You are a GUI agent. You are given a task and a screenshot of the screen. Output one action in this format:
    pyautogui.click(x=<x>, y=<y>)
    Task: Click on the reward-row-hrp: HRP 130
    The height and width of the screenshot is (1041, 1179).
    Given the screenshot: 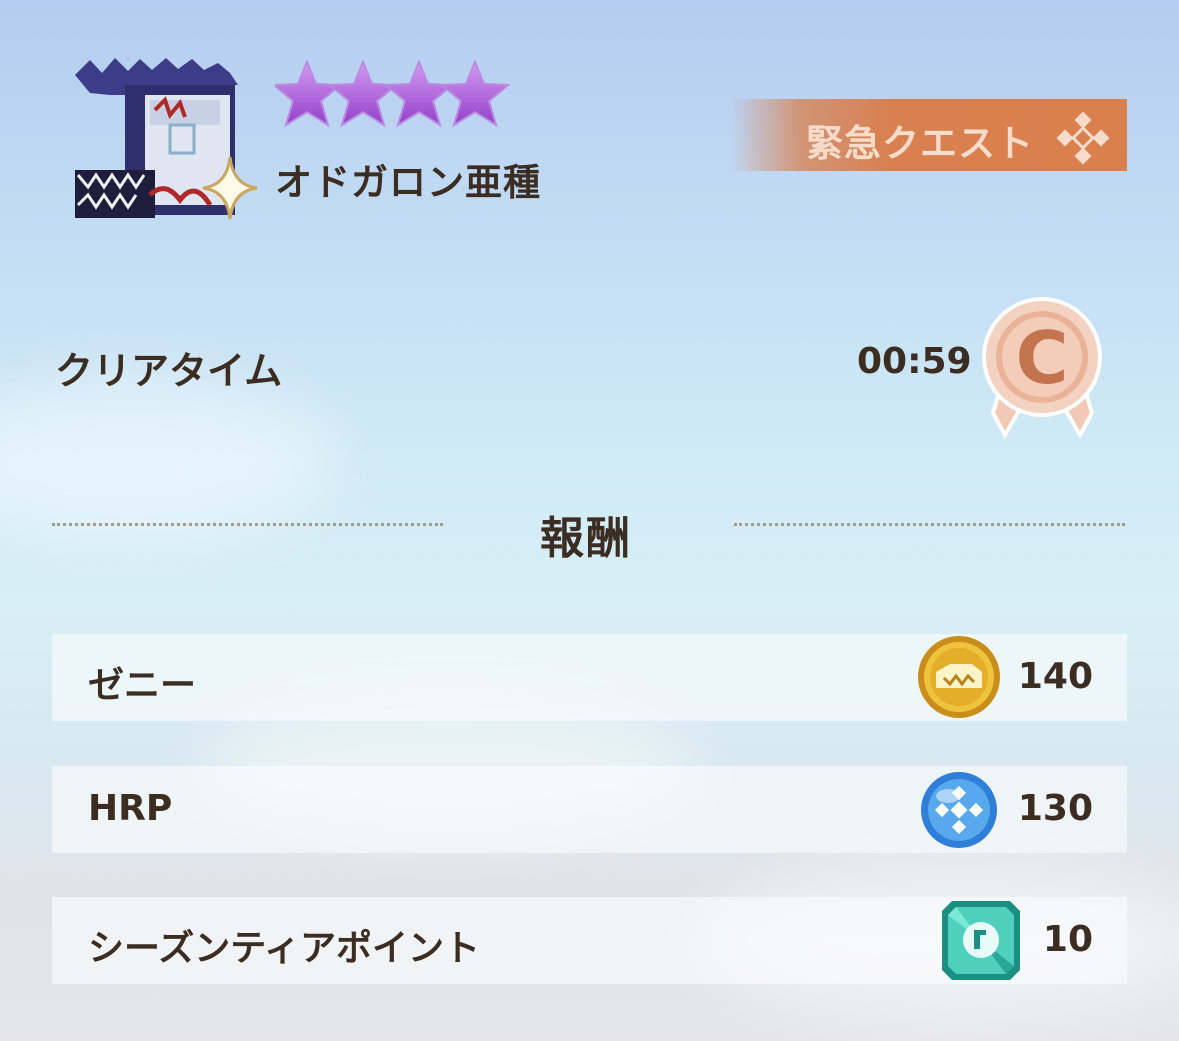 What is the action you would take?
    pyautogui.click(x=589, y=809)
    